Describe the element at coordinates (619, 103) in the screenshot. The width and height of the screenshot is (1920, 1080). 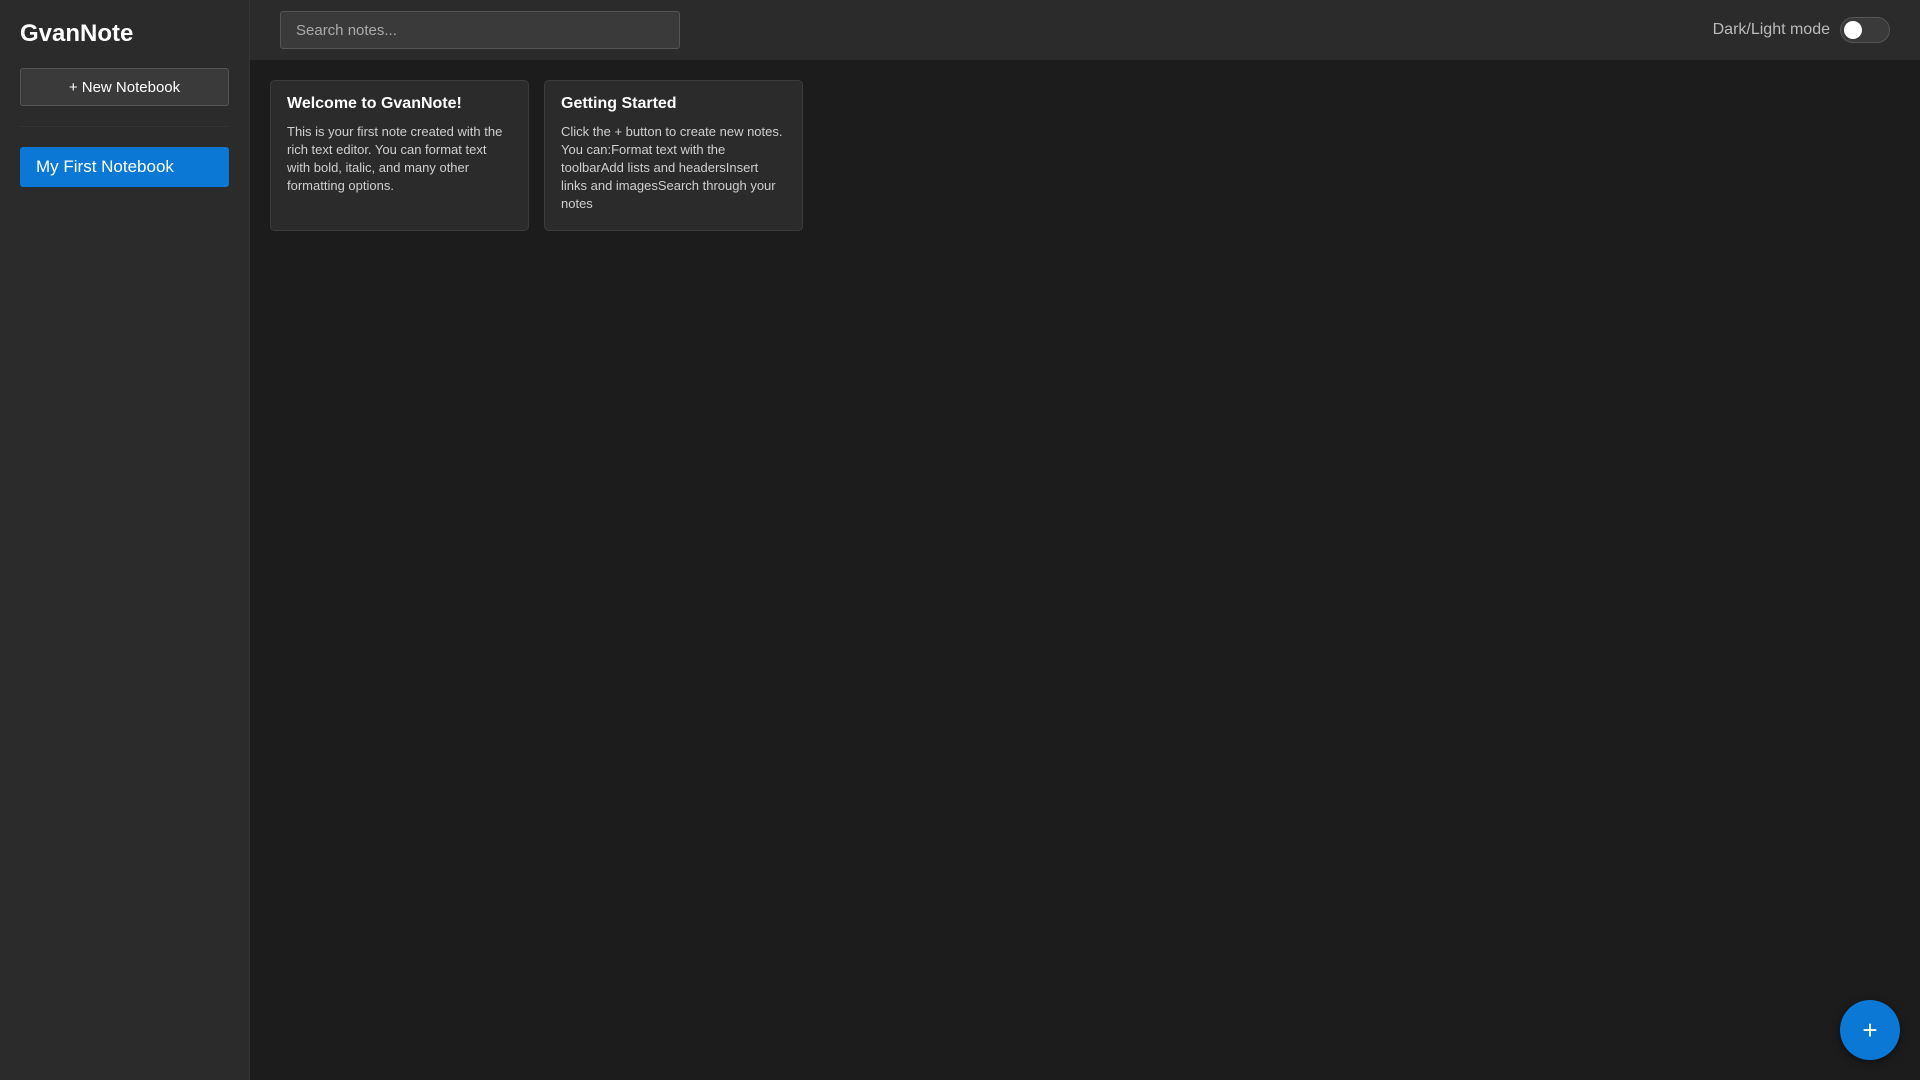
I see `note-title: Getting Started` at that location.